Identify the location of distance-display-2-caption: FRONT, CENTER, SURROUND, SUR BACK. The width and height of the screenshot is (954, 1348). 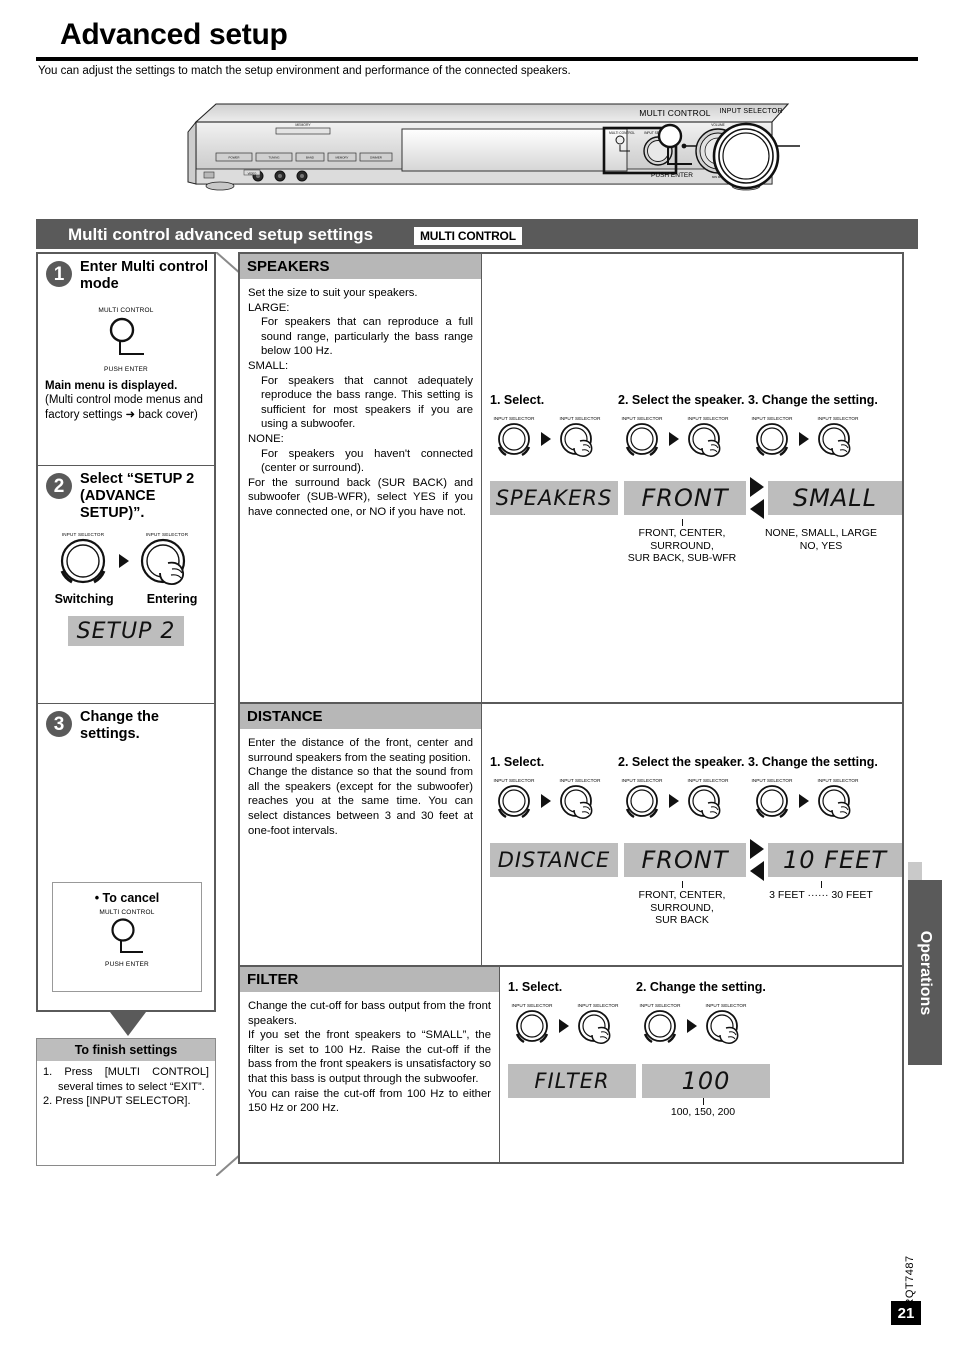
(682, 907).